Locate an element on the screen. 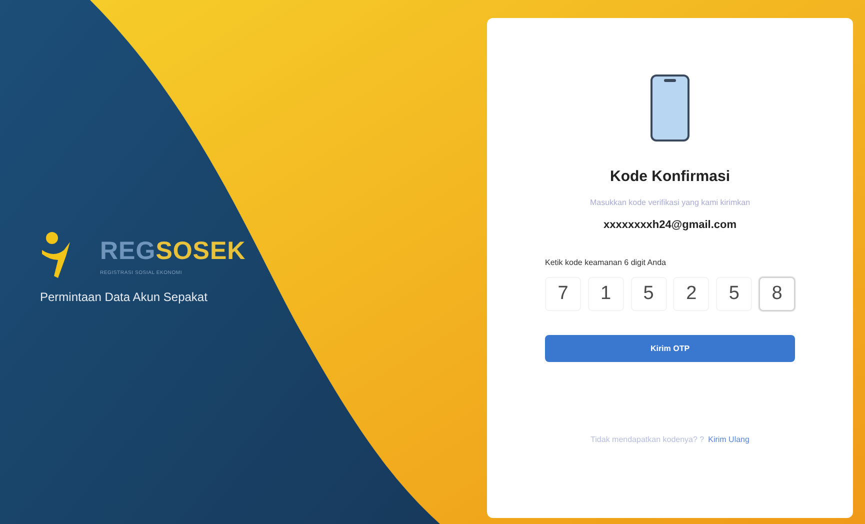 This screenshot has height=524, width=865. page-subtitle: Permintaan Data Akun Sepakat is located at coordinates (124, 297).